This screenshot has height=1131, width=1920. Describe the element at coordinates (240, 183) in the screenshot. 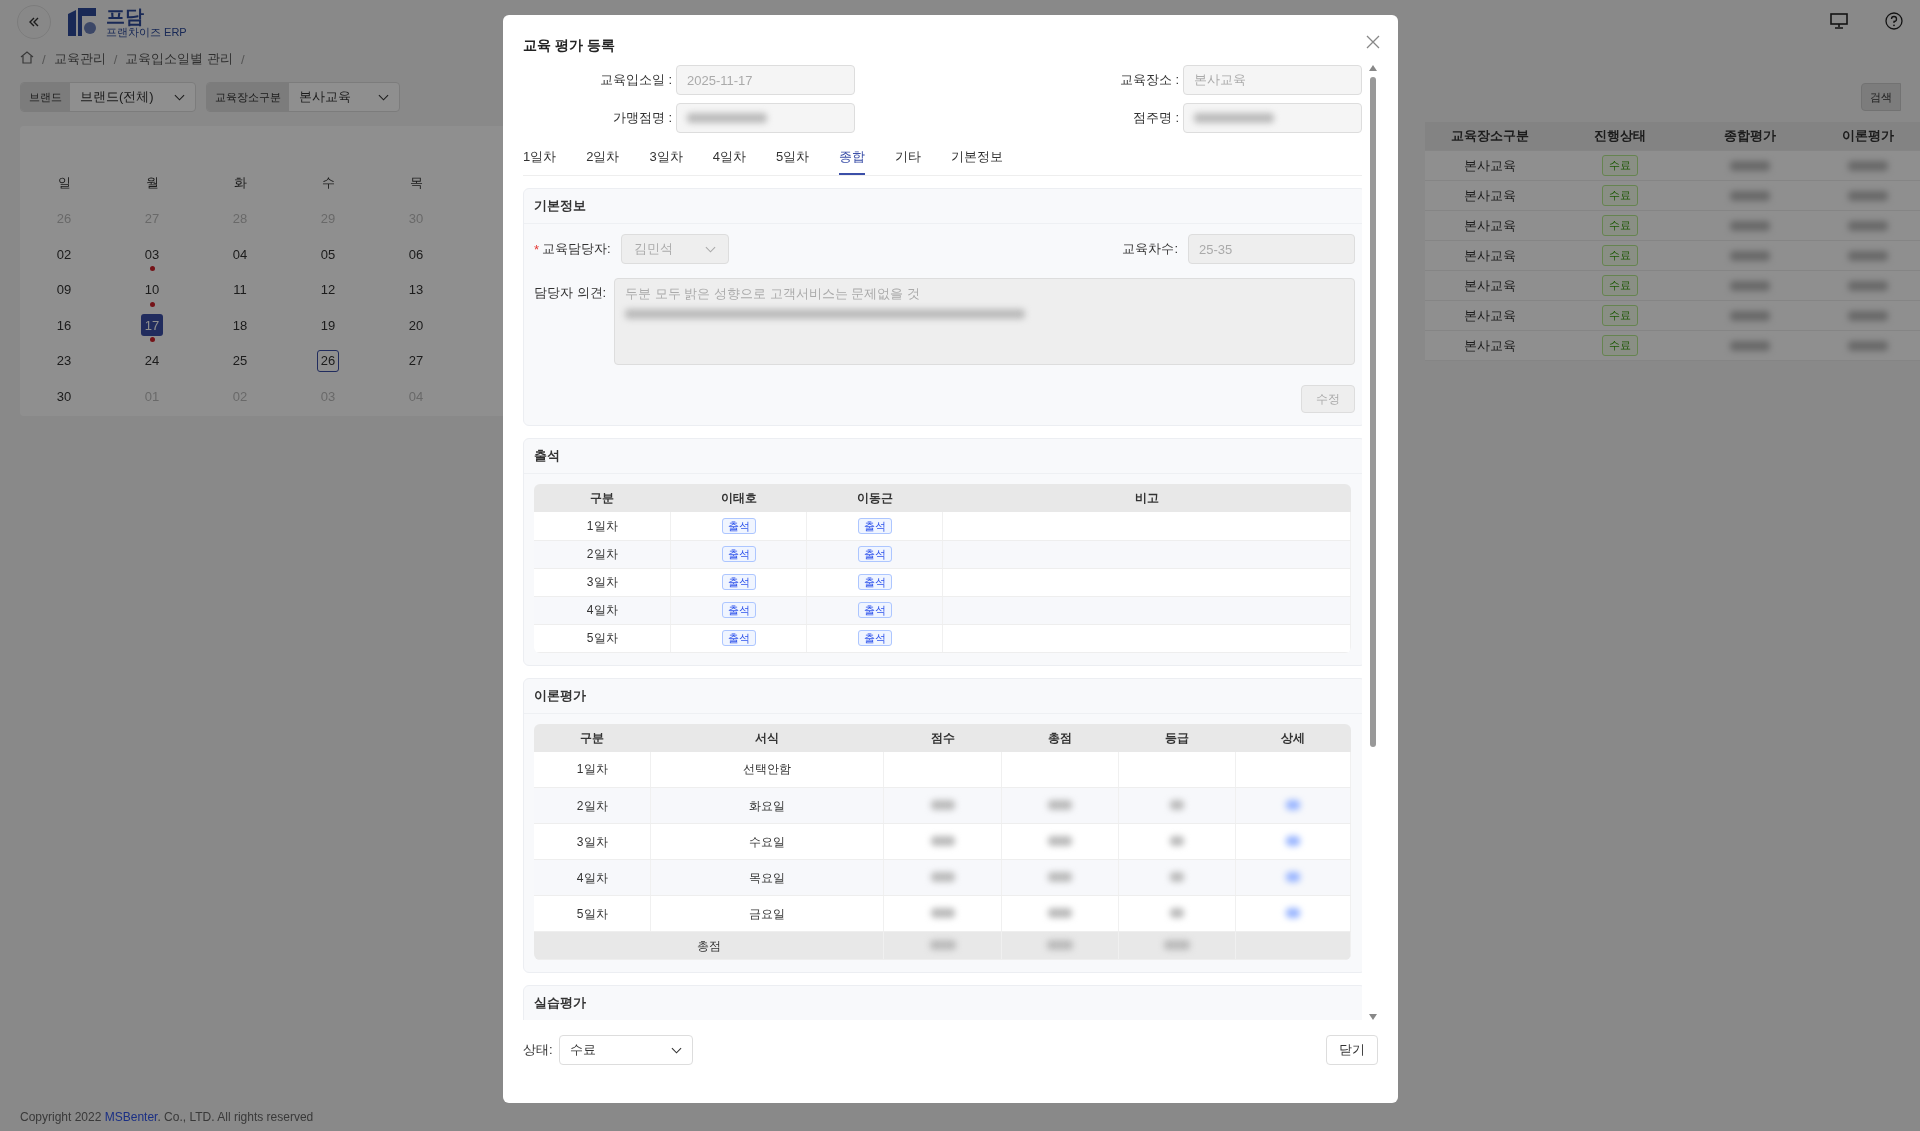

I see `weekday-label: 화` at that location.